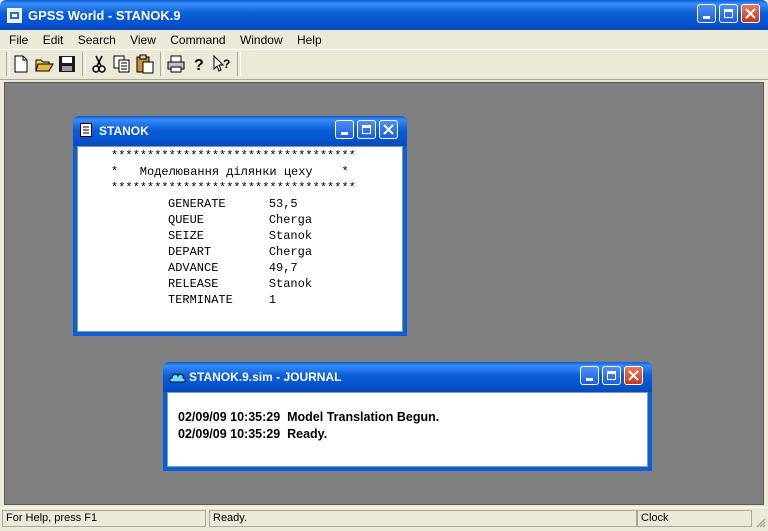 The height and width of the screenshot is (531, 768). I want to click on paste-icon, so click(145, 64).